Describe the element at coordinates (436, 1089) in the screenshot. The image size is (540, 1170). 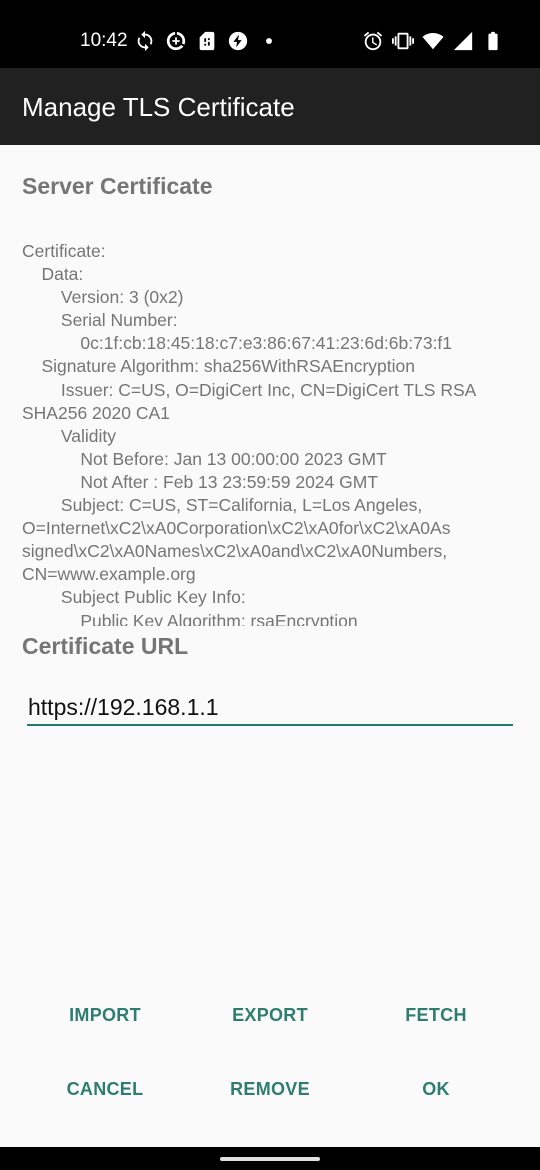
I see `ok-button: OK` at that location.